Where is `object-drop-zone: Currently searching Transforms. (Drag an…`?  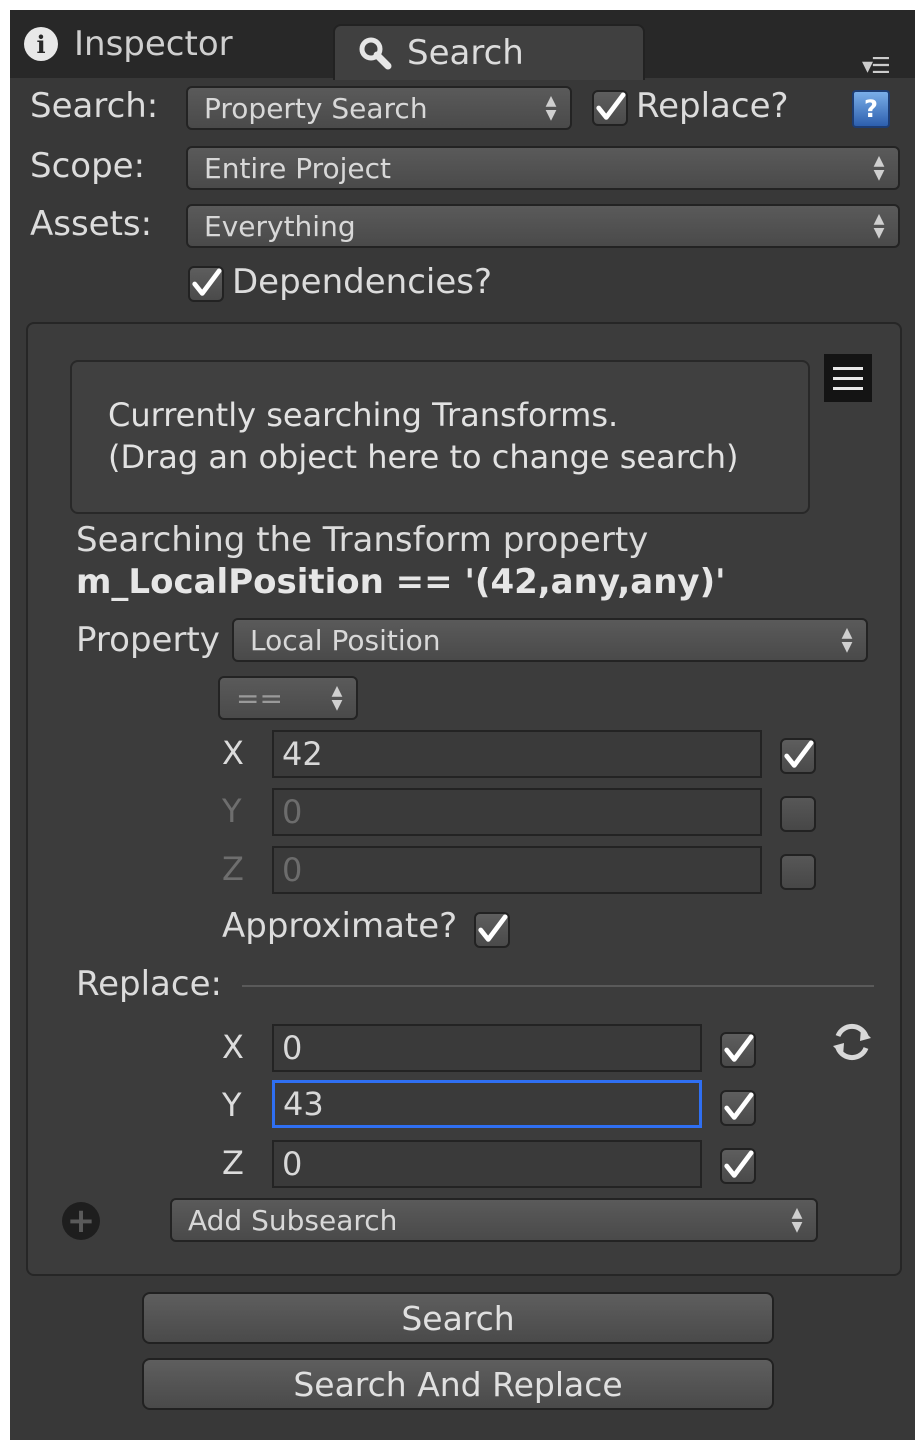 object-drop-zone: Currently searching Transforms. (Drag an… is located at coordinates (440, 437).